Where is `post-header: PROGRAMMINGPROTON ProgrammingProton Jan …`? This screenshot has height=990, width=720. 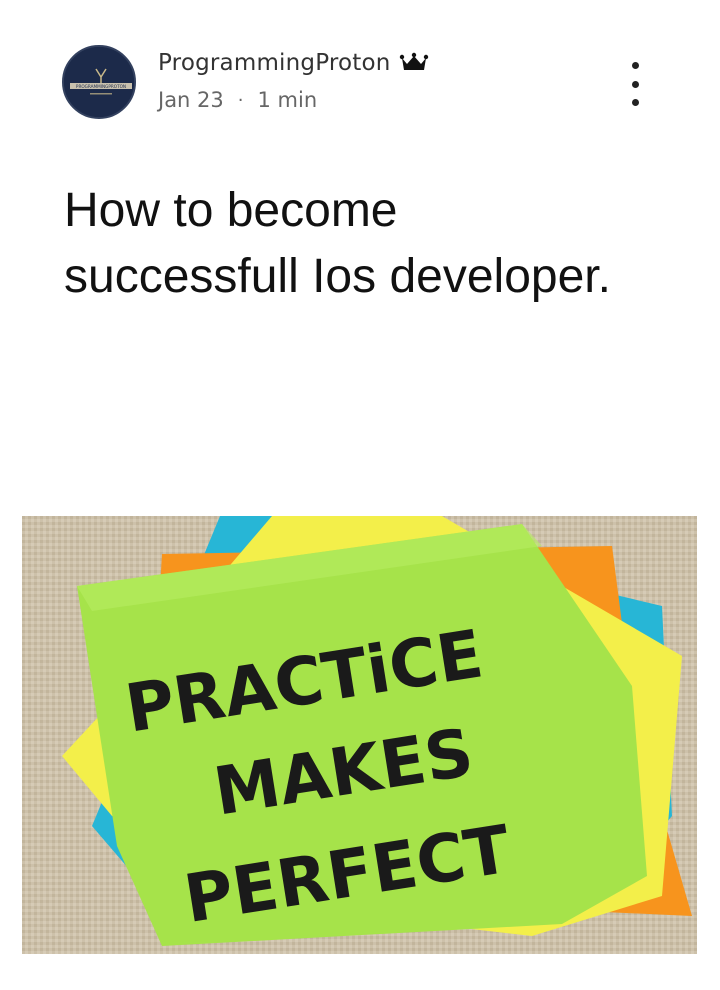 post-header: PROGRAMMINGPROTON ProgrammingProton Jan … is located at coordinates (360, 70).